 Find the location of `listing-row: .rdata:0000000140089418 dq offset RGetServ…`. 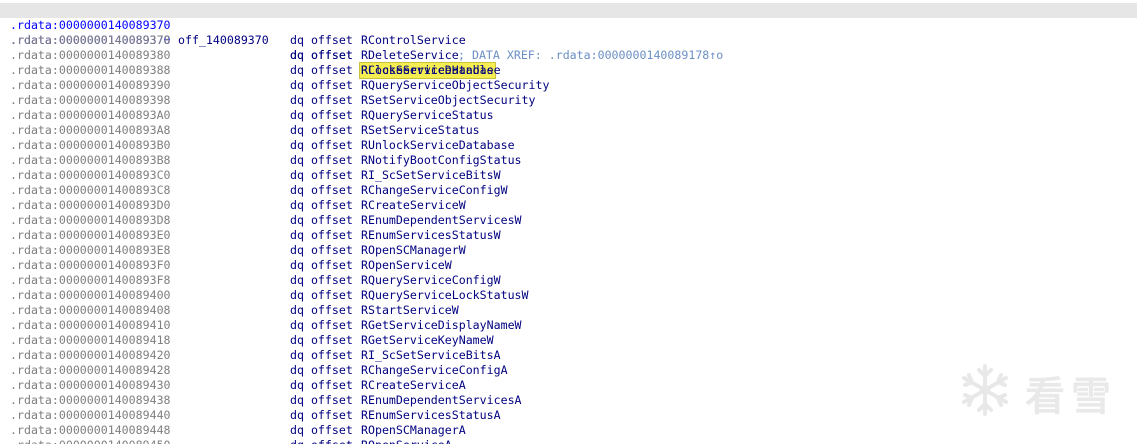

listing-row: .rdata:0000000140089418 dq offset RGetServ… is located at coordinates (568, 340).